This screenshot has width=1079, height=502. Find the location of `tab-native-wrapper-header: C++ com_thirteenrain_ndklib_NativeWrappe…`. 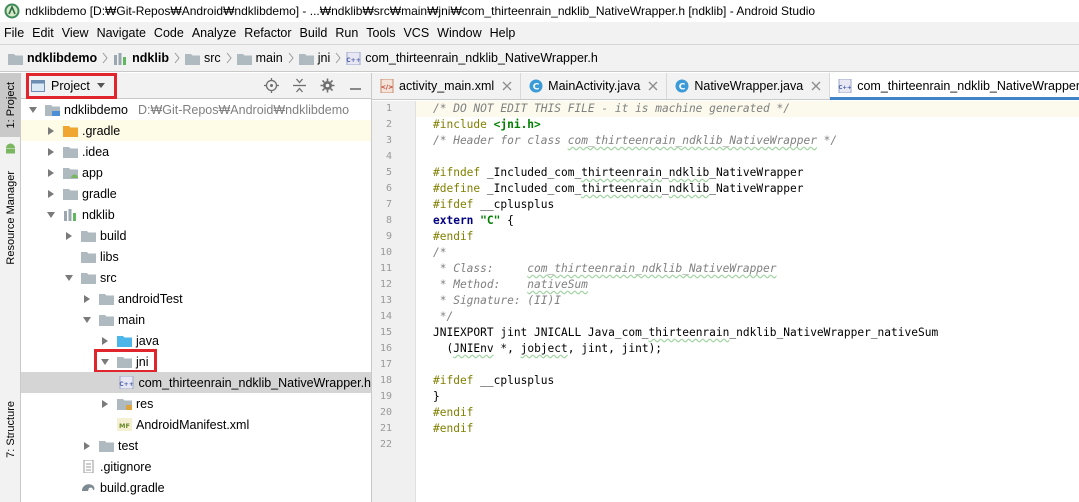

tab-native-wrapper-header: C++ com_thirteenrain_ndklib_NativeWrappe… is located at coordinates (954, 86).